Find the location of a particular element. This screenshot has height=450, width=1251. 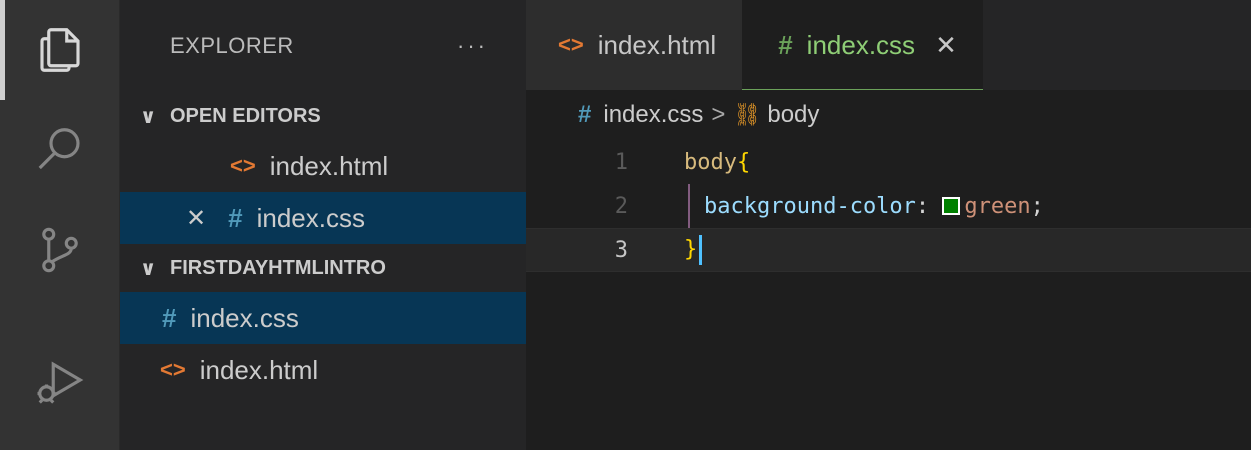

activity-search is located at coordinates (60, 150).